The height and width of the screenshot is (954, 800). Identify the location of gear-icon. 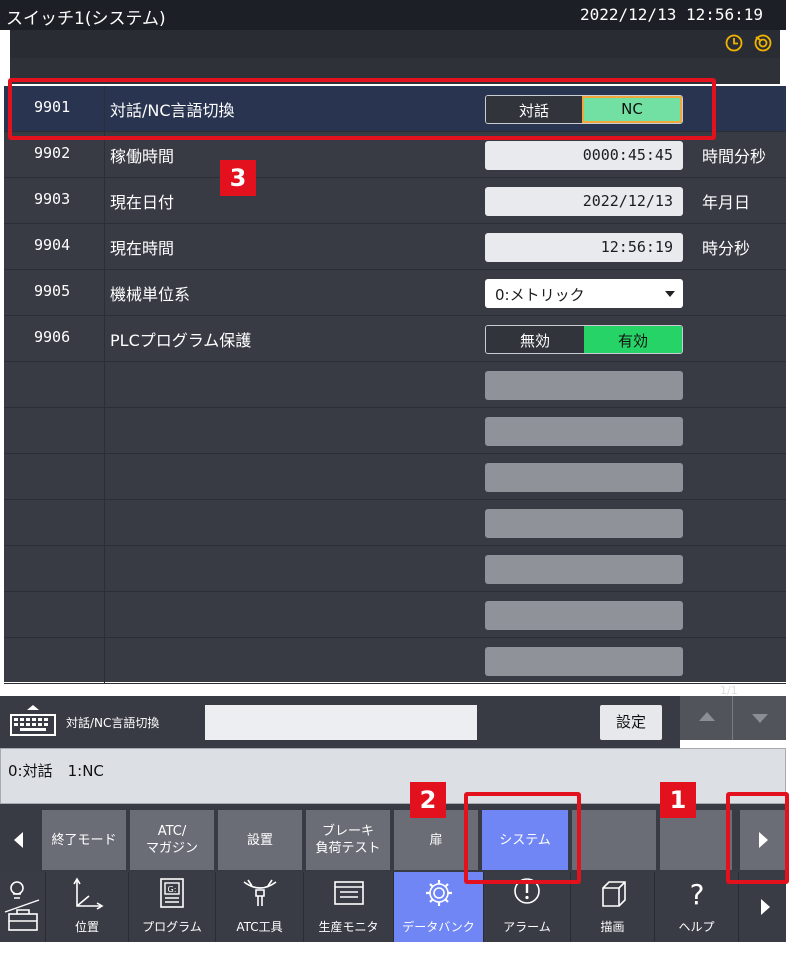
(438, 893).